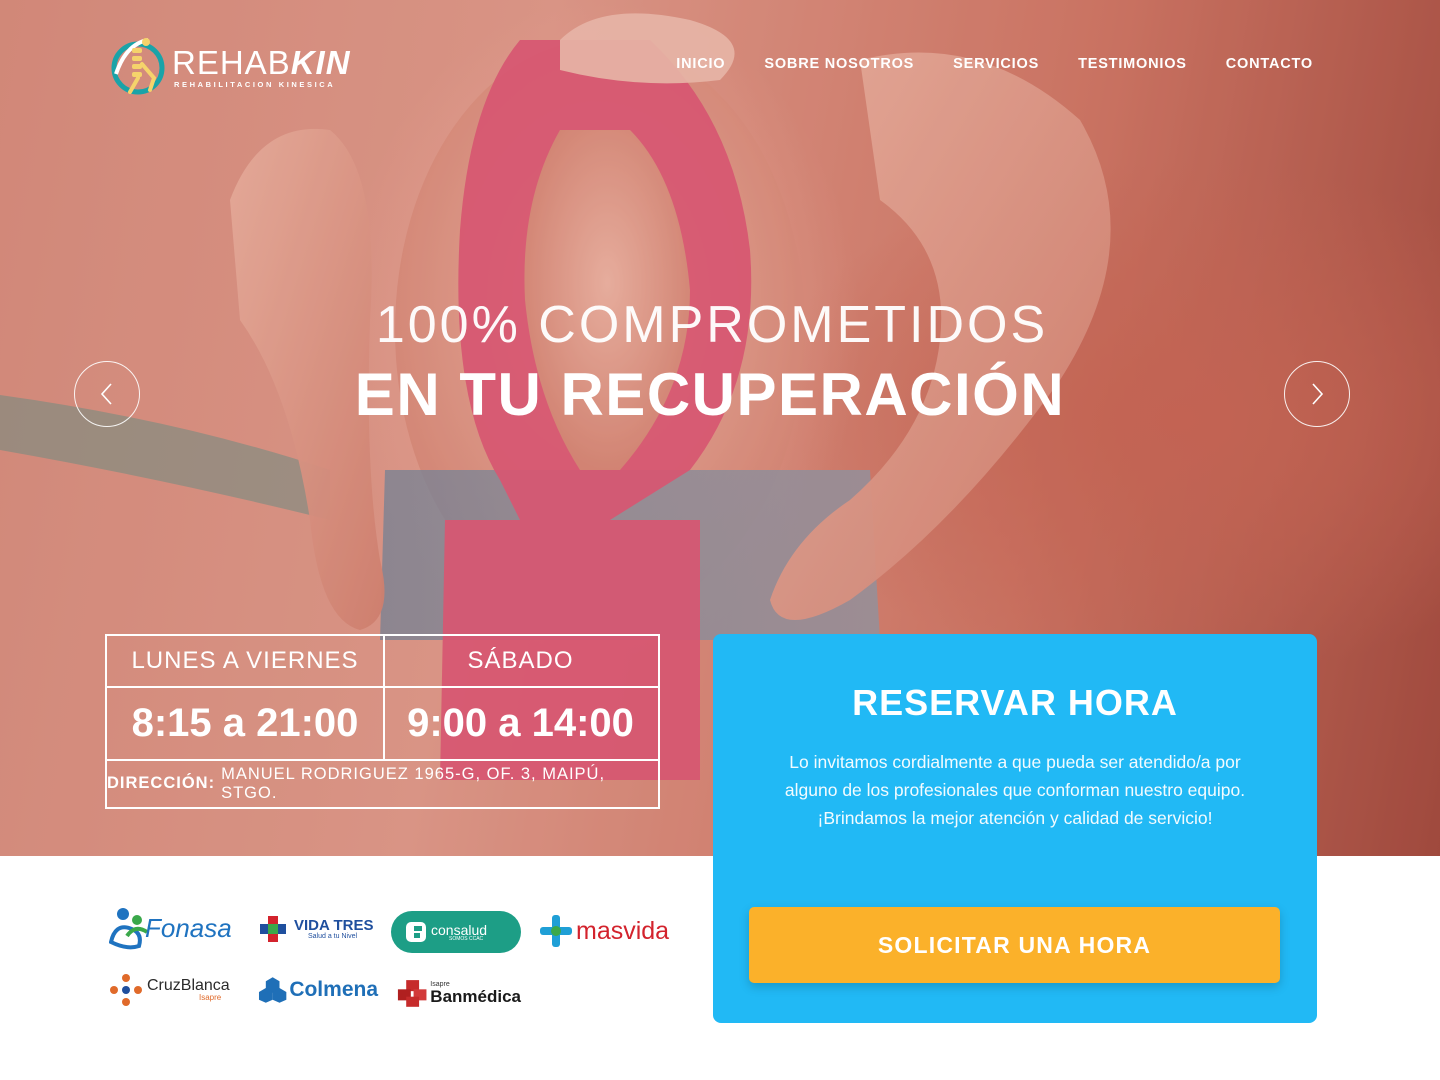 The height and width of the screenshot is (1080, 1440). Describe the element at coordinates (188, 985) in the screenshot. I see `cruzblanca-text: CruzBlanca` at that location.